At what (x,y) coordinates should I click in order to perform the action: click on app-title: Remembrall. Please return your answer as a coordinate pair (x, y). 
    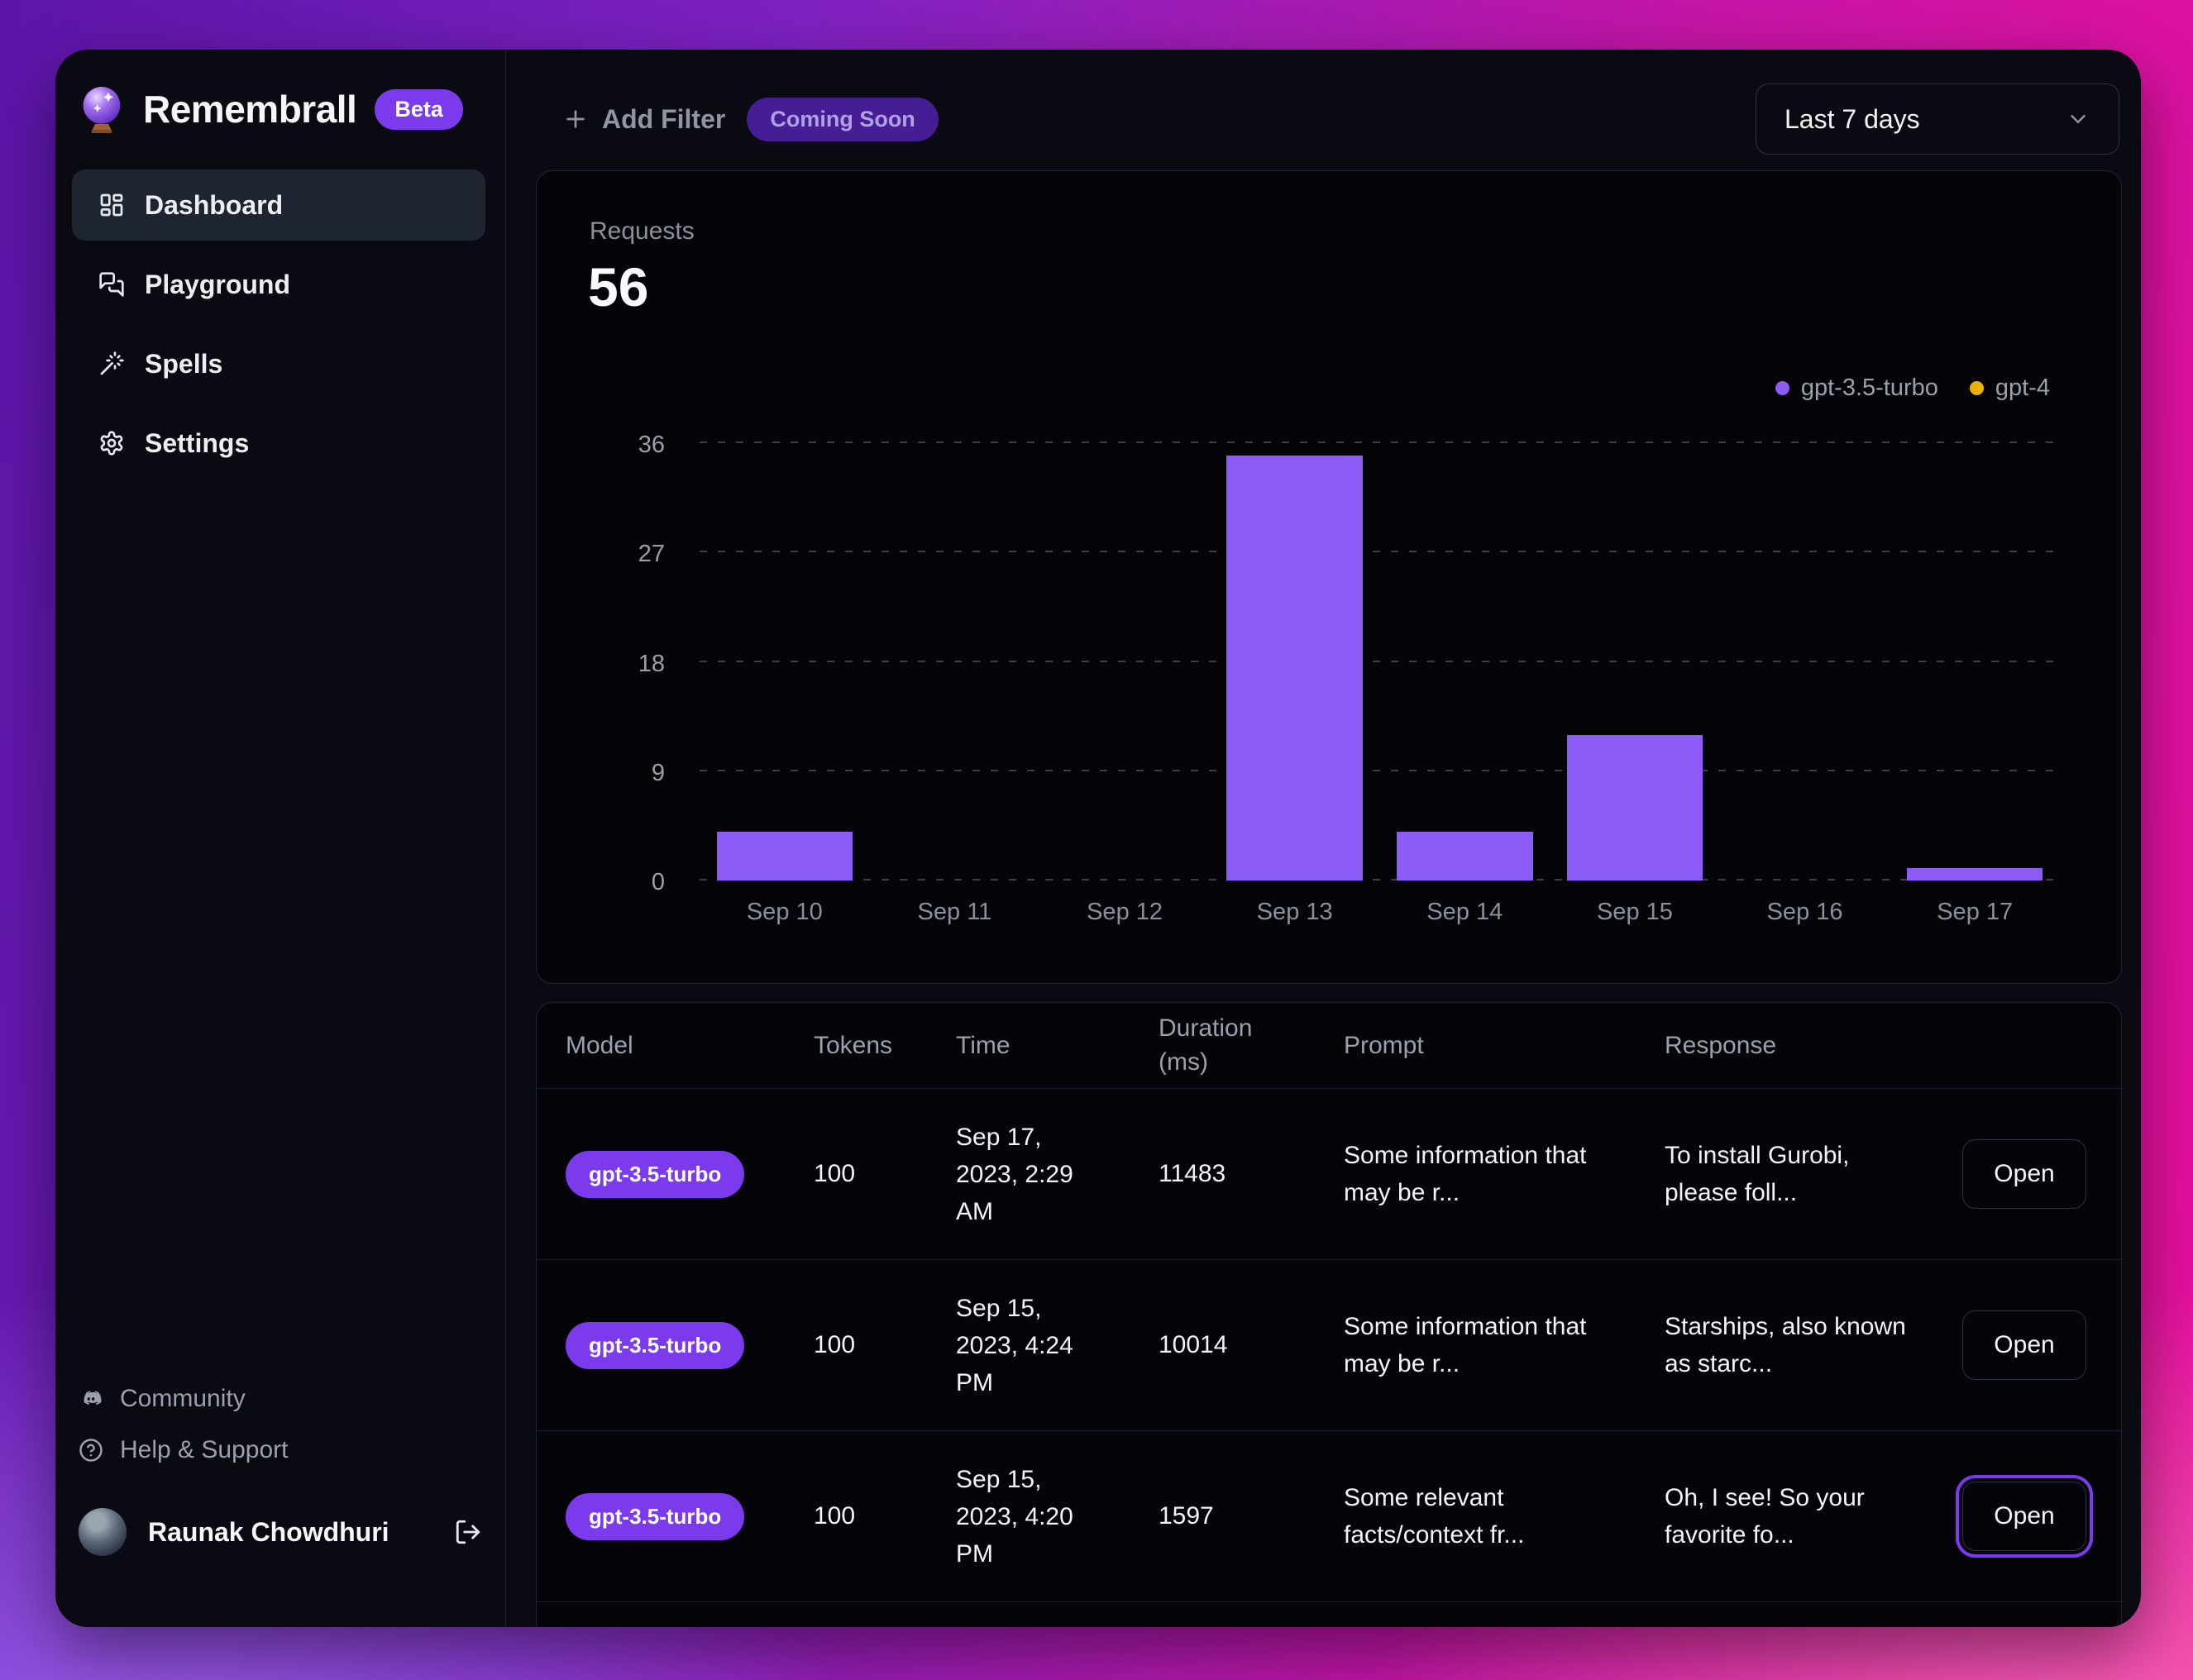
    Looking at the image, I should click on (250, 109).